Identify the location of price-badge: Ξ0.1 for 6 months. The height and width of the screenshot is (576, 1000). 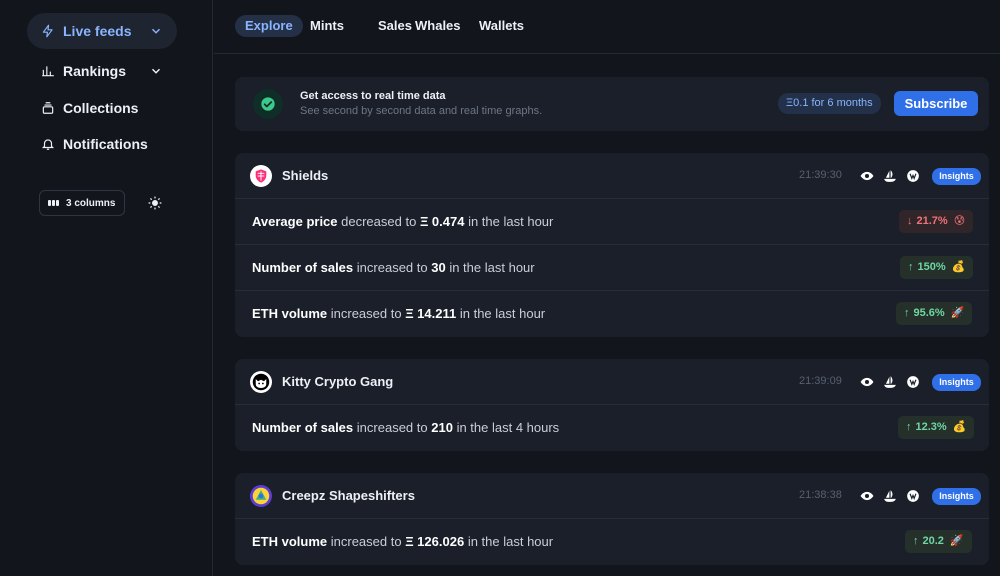
(829, 103).